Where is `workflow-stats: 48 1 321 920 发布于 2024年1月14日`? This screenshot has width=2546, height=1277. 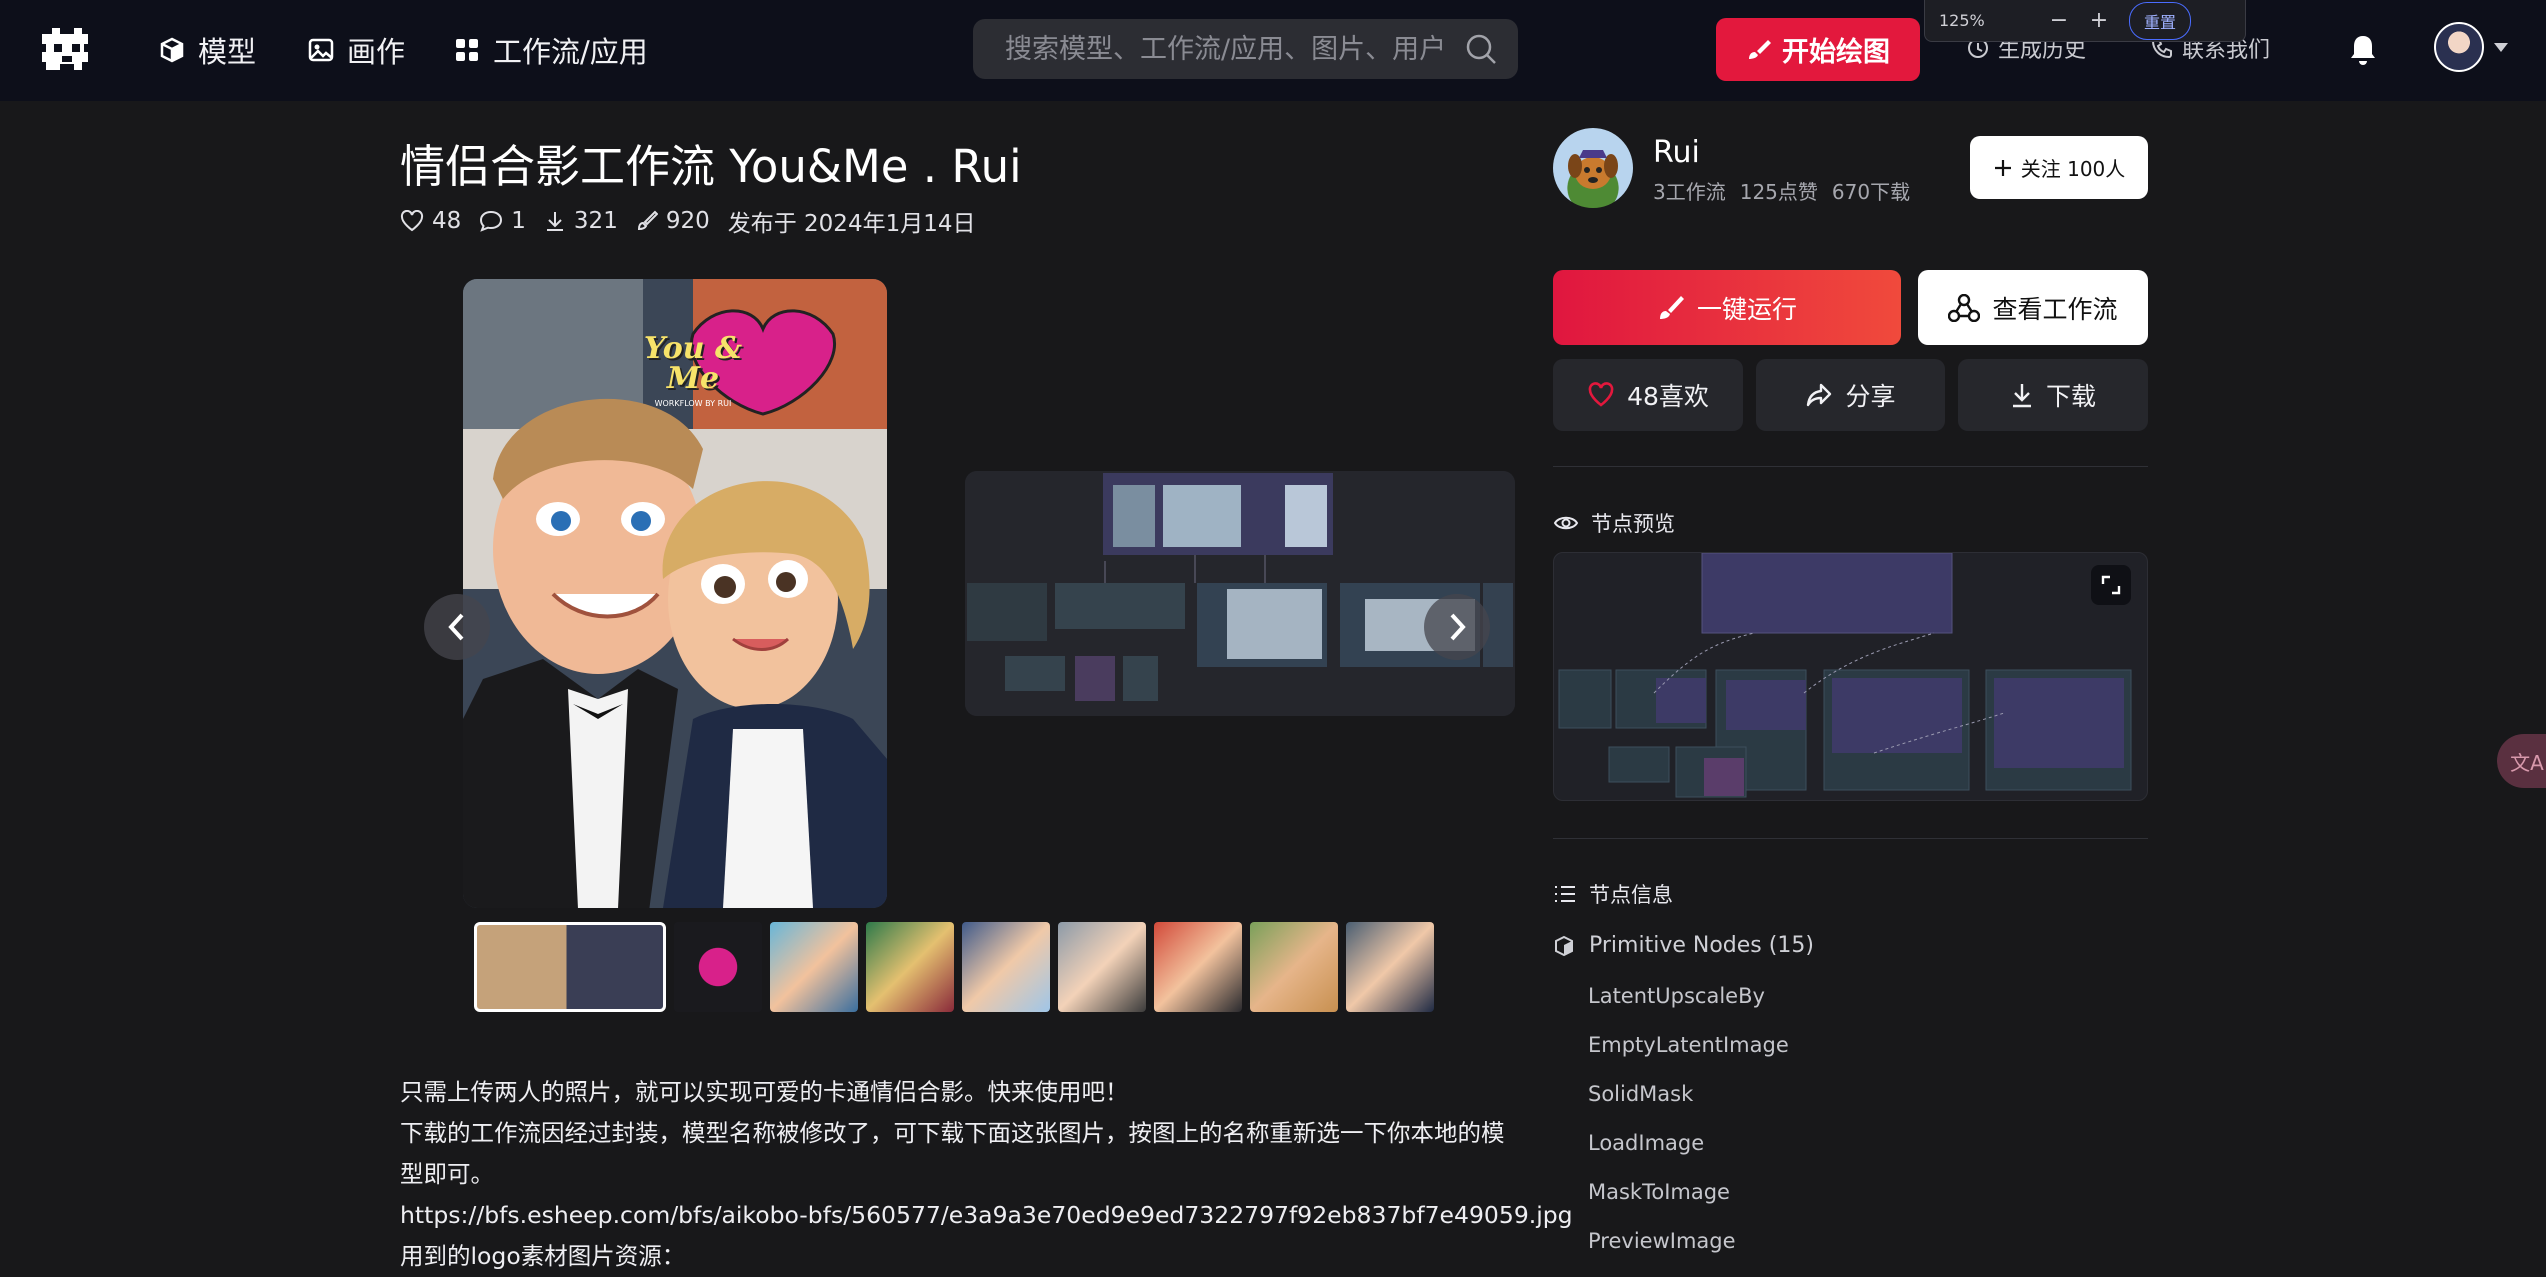
workflow-stats: 48 1 321 920 发布于 2024年1月14日 is located at coordinates (687, 221).